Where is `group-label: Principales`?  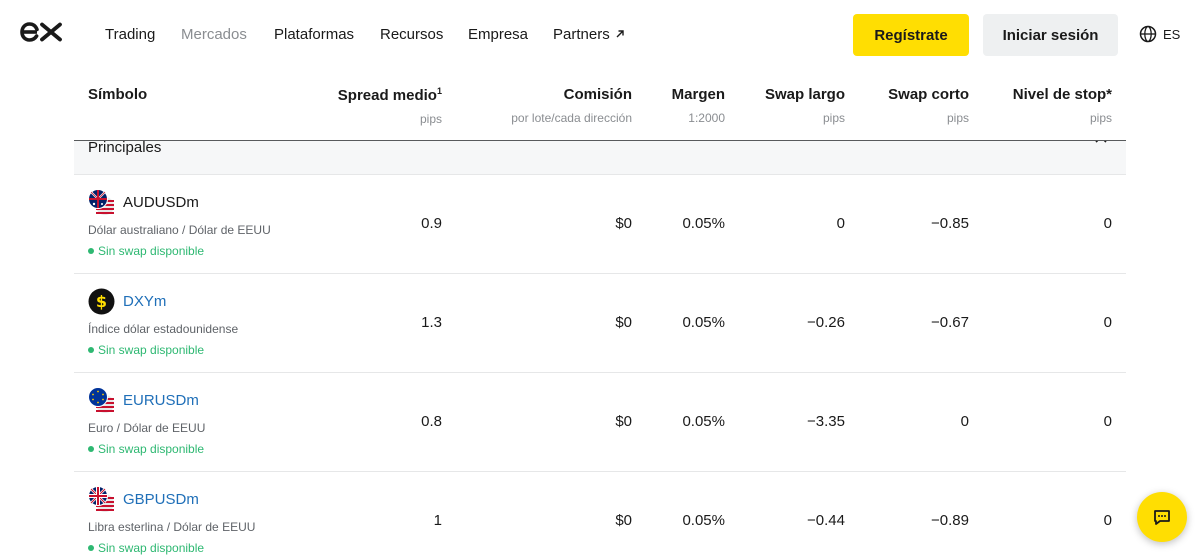 group-label: Principales is located at coordinates (125, 147).